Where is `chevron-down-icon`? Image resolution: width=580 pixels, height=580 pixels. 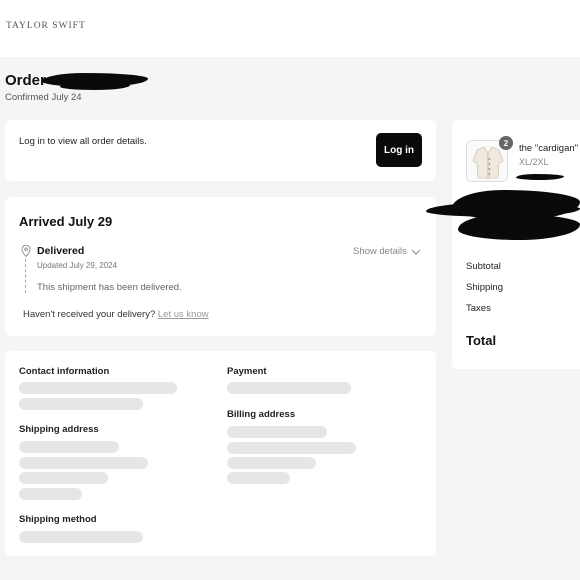
chevron-down-icon is located at coordinates (416, 252).